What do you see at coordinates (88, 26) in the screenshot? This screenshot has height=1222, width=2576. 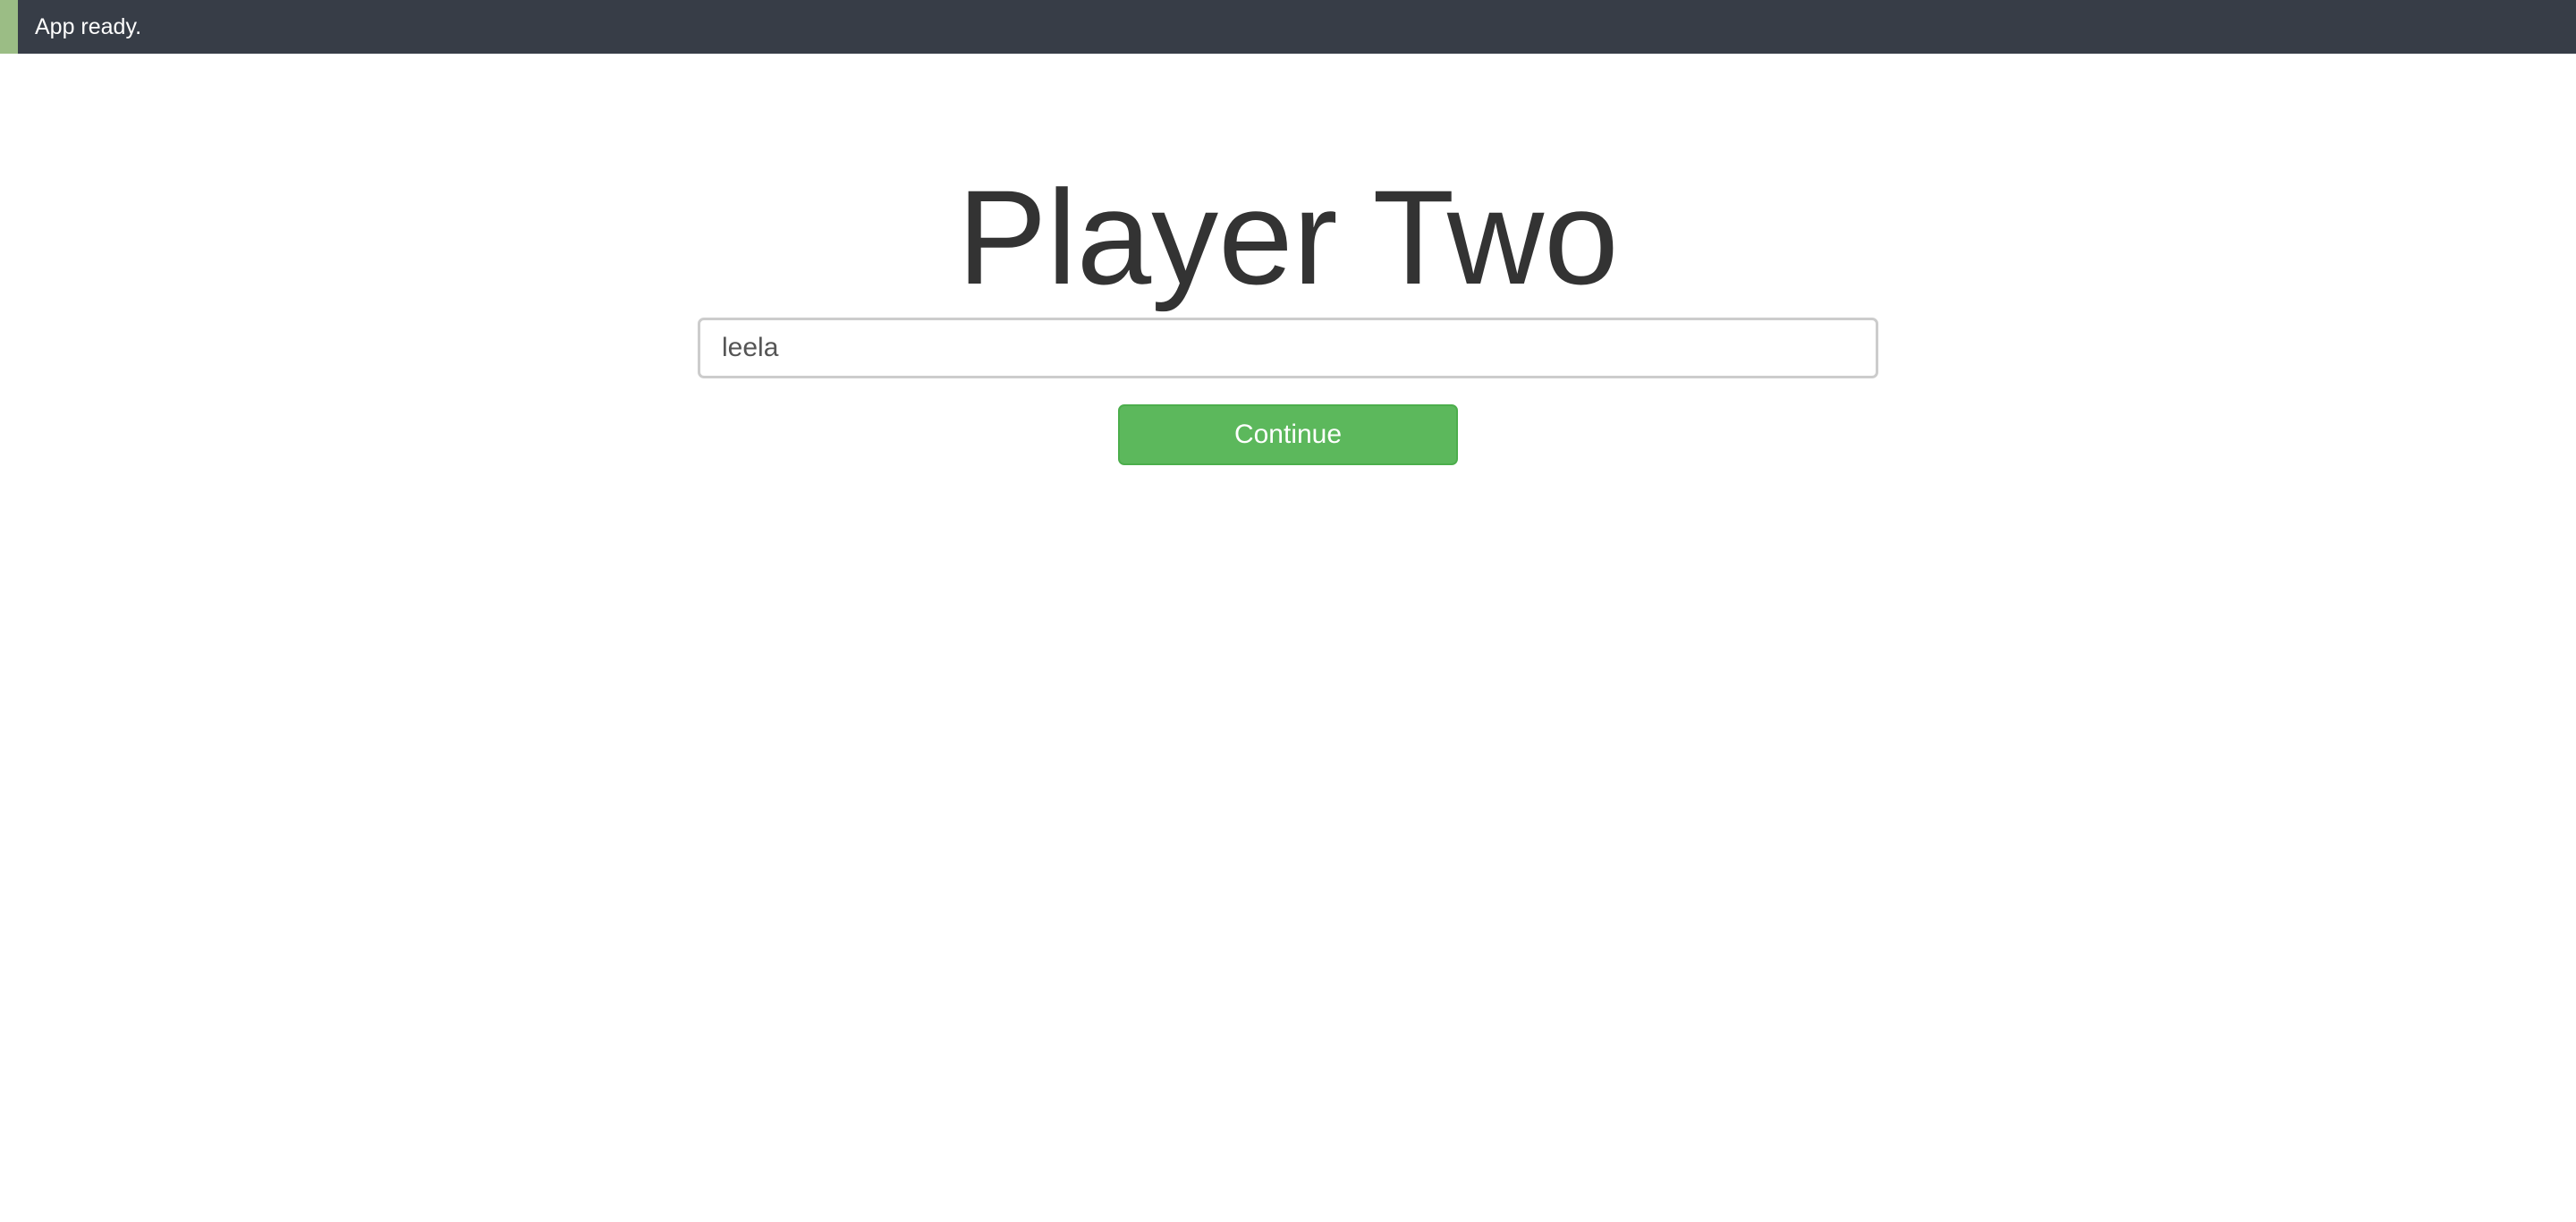 I see `status-message: App ready.` at bounding box center [88, 26].